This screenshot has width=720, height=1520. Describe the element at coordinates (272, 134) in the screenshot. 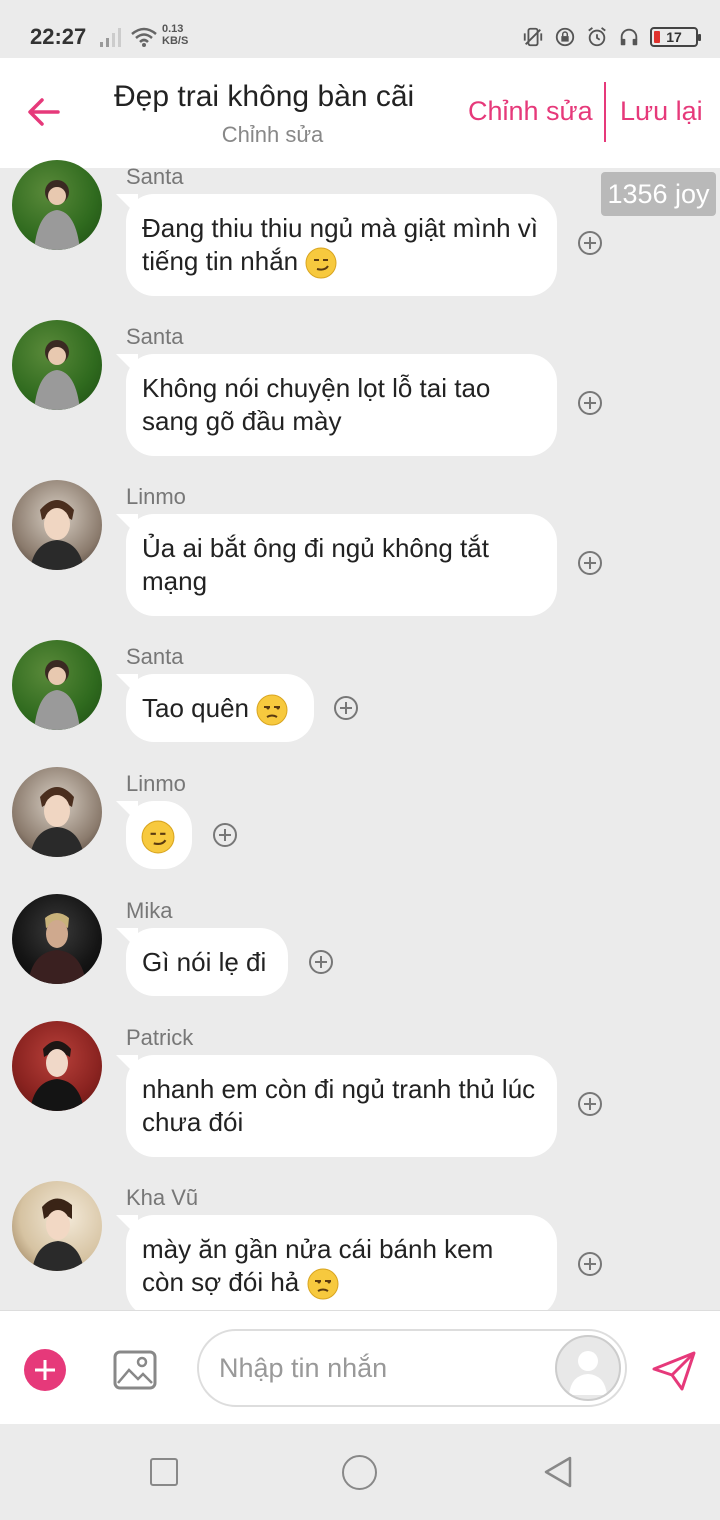

I see `chat-subtitle: Chỉnh sửa` at that location.